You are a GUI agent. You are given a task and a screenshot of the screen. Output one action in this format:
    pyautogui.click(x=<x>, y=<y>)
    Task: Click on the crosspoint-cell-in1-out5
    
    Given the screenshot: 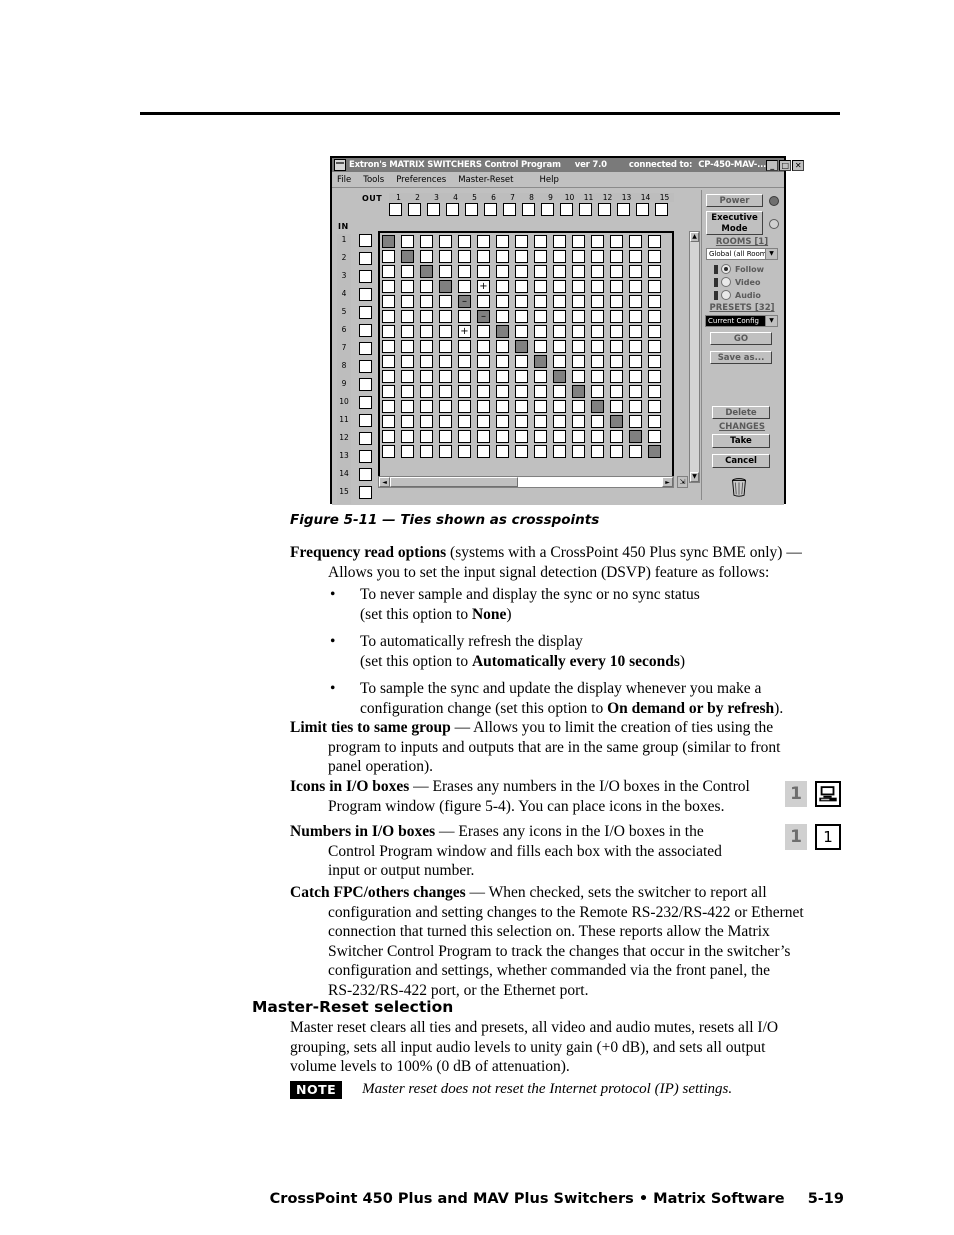 What is the action you would take?
    pyautogui.click(x=464, y=241)
    